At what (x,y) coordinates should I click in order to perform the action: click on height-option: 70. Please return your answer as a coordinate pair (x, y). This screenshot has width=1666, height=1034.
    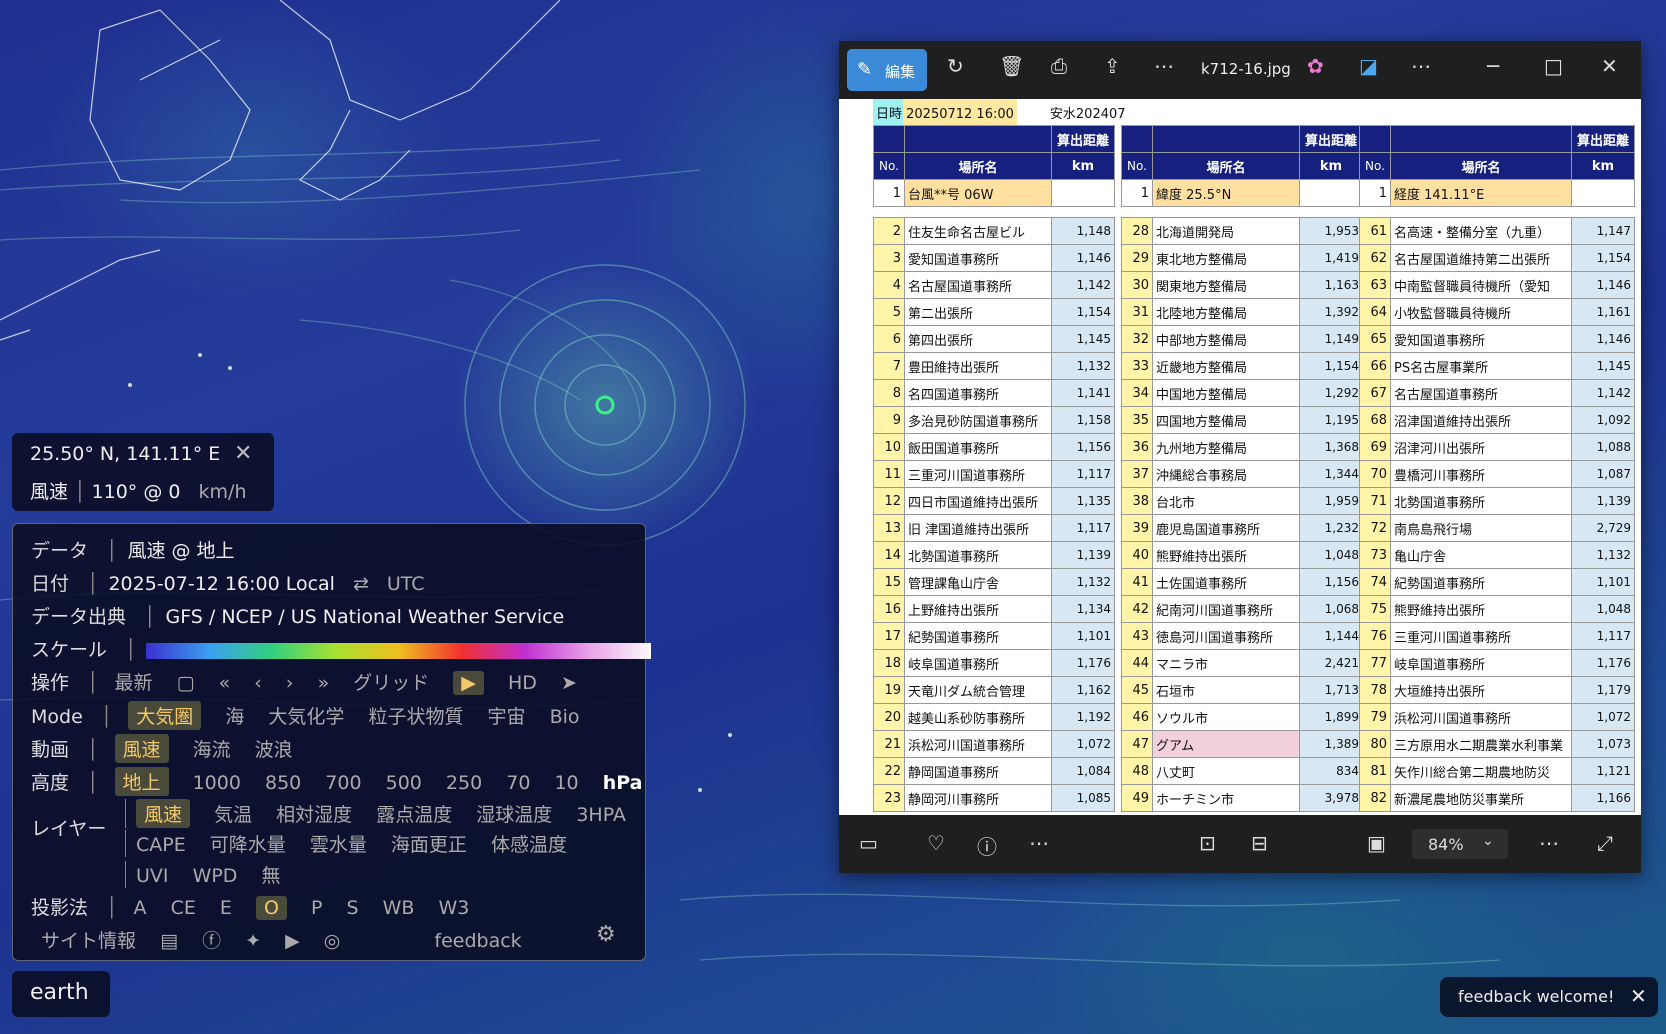
    Looking at the image, I should click on (518, 783).